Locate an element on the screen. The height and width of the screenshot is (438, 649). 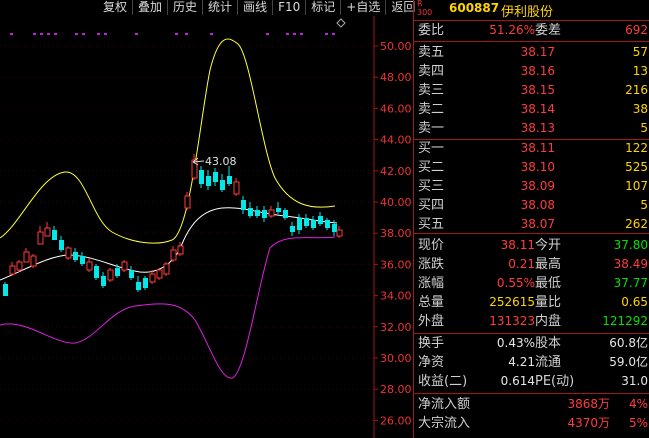
ask-volume: 38 is located at coordinates (640, 109).